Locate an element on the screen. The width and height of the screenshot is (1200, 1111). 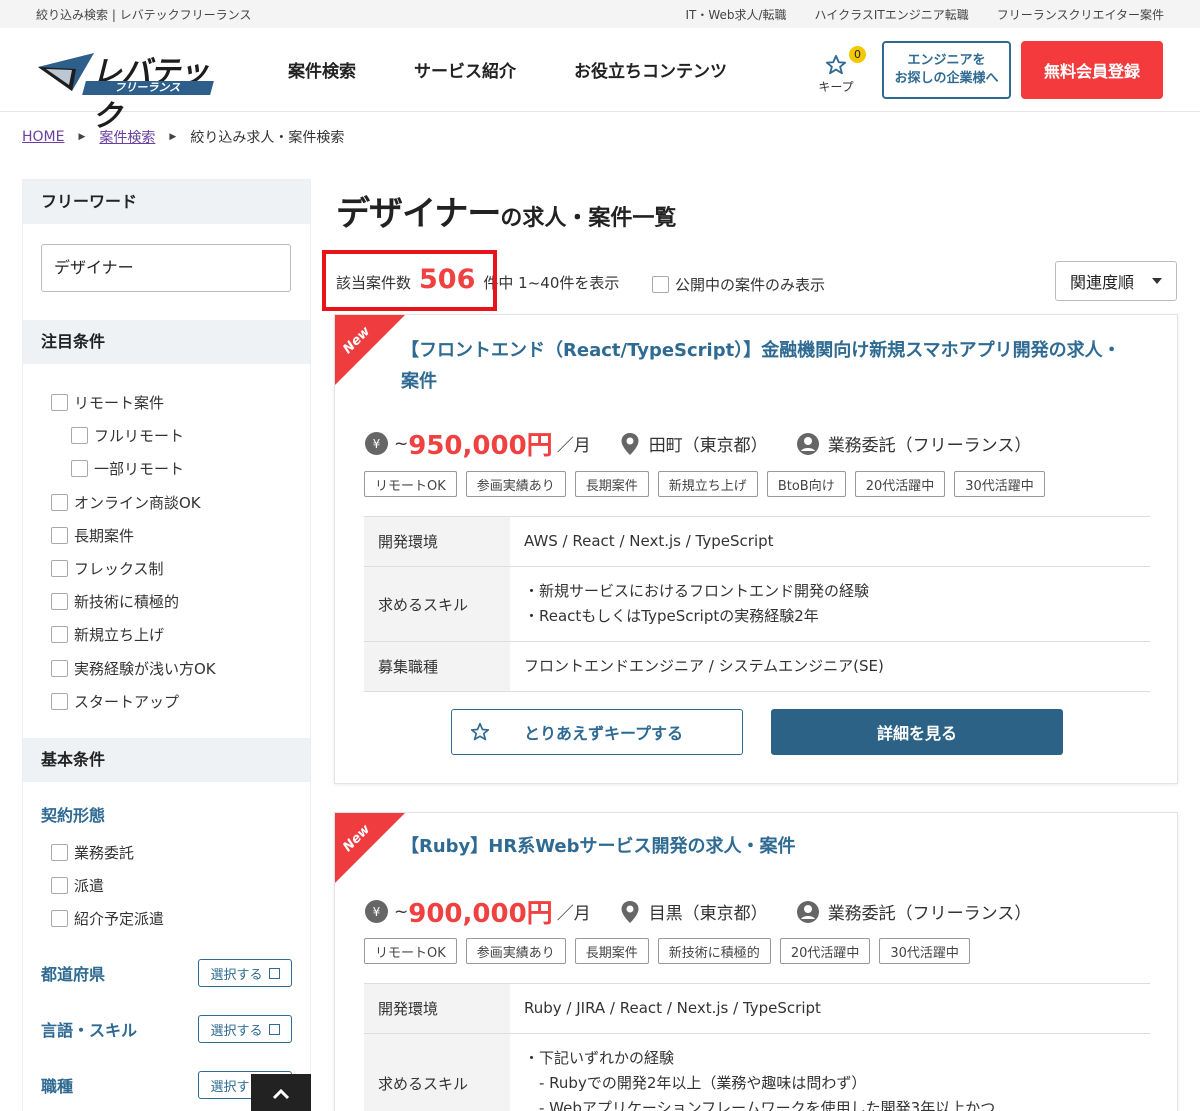
check-long-term: 長期案件 is located at coordinates (180, 535).